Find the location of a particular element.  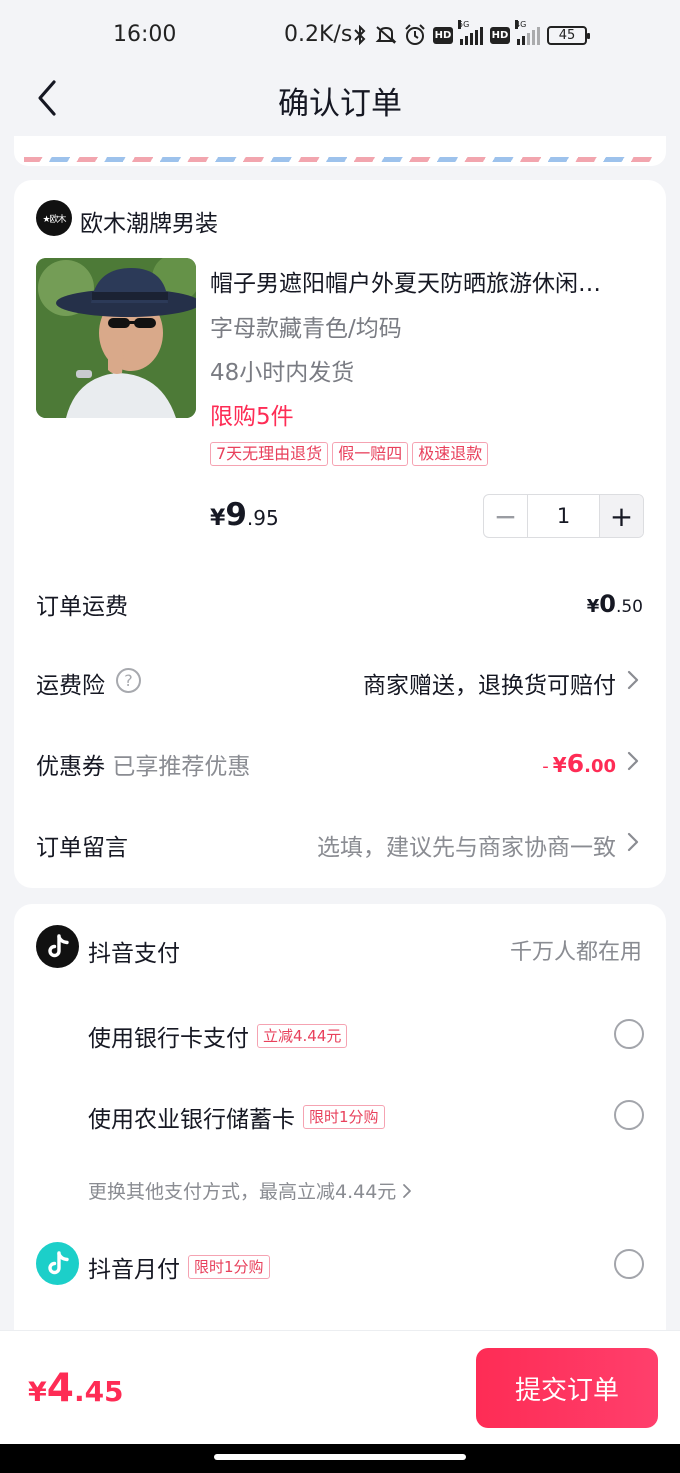

coupon-sub: 已享推荐优惠 is located at coordinates (181, 767).